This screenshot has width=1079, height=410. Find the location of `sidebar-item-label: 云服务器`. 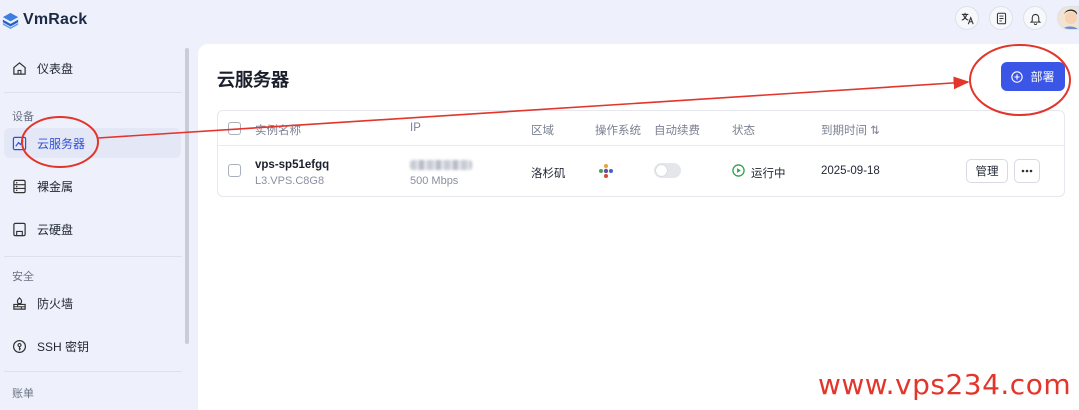

sidebar-item-label: 云服务器 is located at coordinates (61, 143).